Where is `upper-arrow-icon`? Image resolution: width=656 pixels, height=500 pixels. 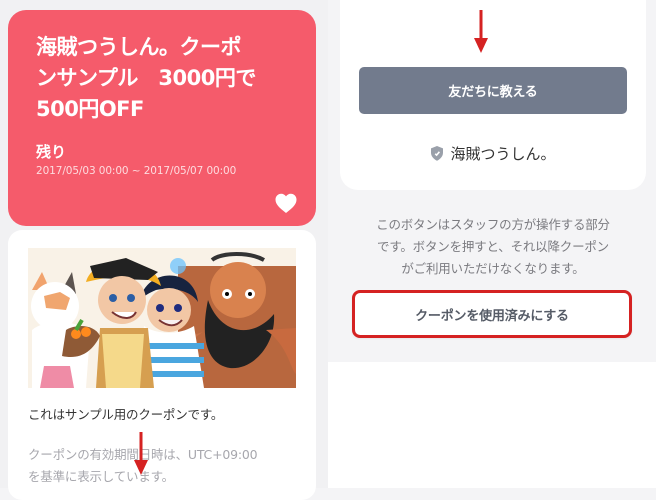 upper-arrow-icon is located at coordinates (481, 31).